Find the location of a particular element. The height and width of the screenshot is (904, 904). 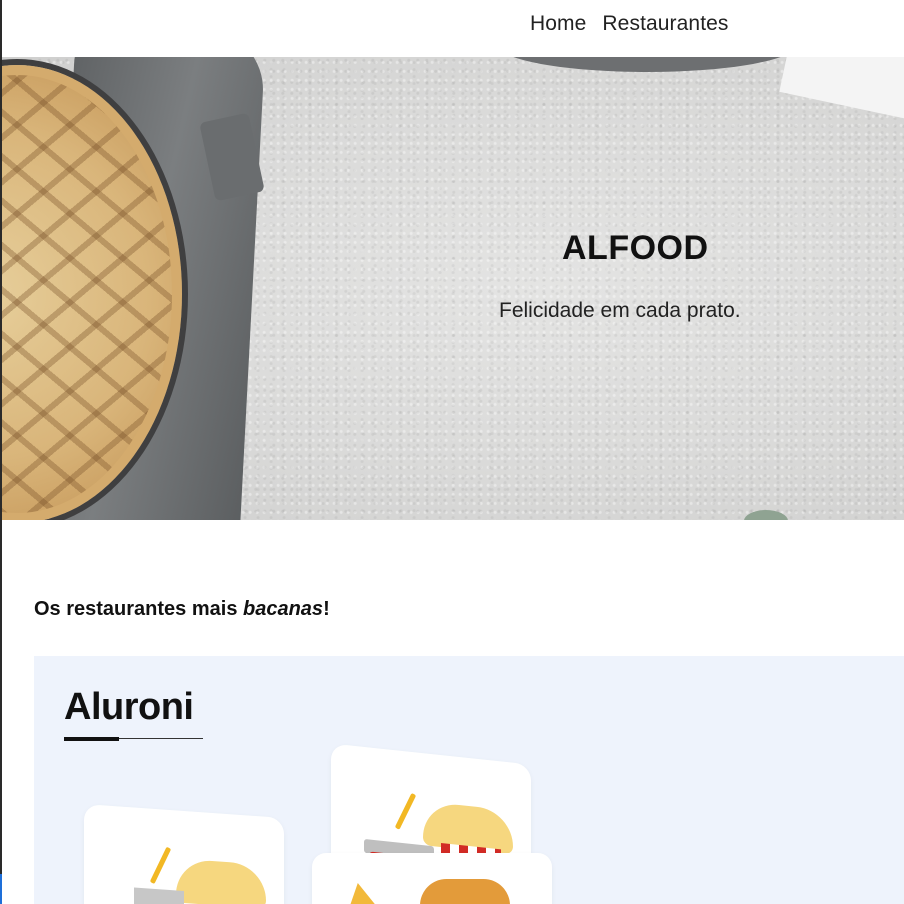

hero-subtitle: Felicidade em cada prato. is located at coordinates (620, 310).